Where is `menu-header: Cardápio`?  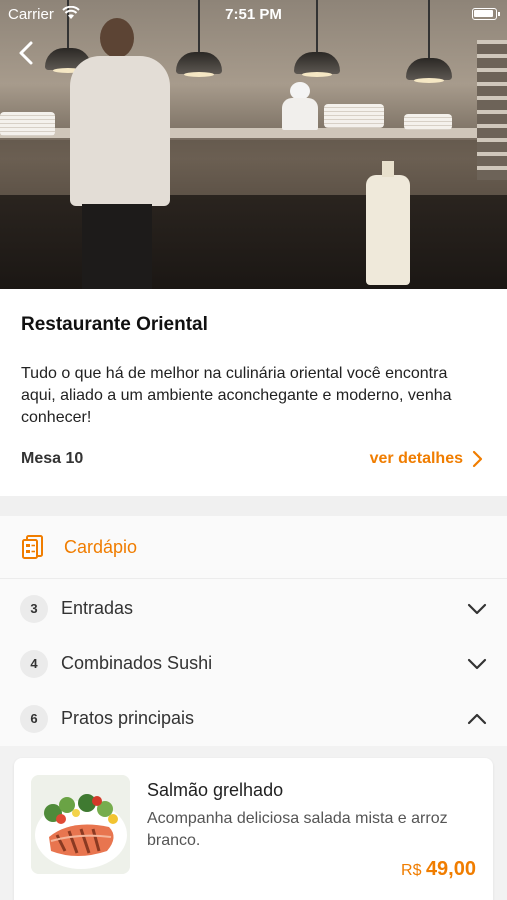
menu-header: Cardápio is located at coordinates (253, 547).